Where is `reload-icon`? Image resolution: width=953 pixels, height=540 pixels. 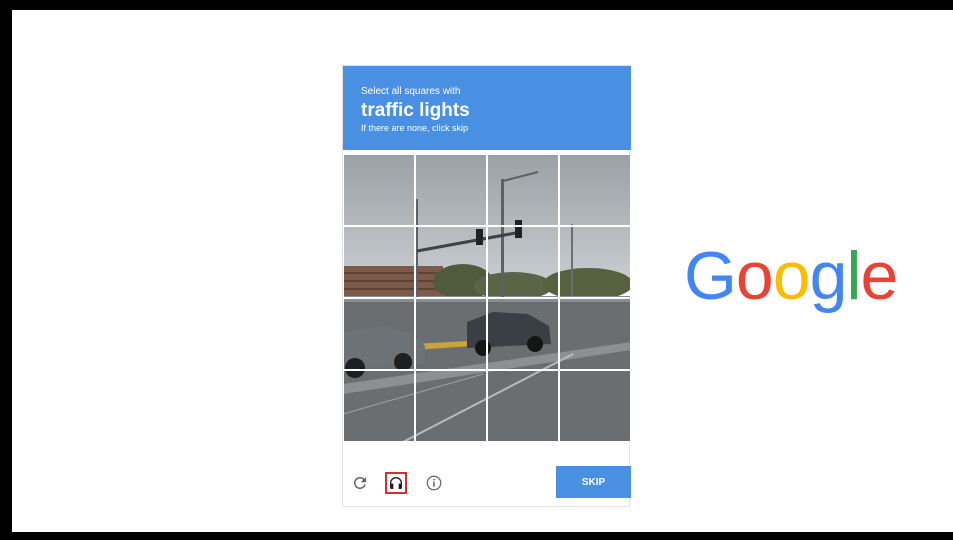 reload-icon is located at coordinates (360, 483).